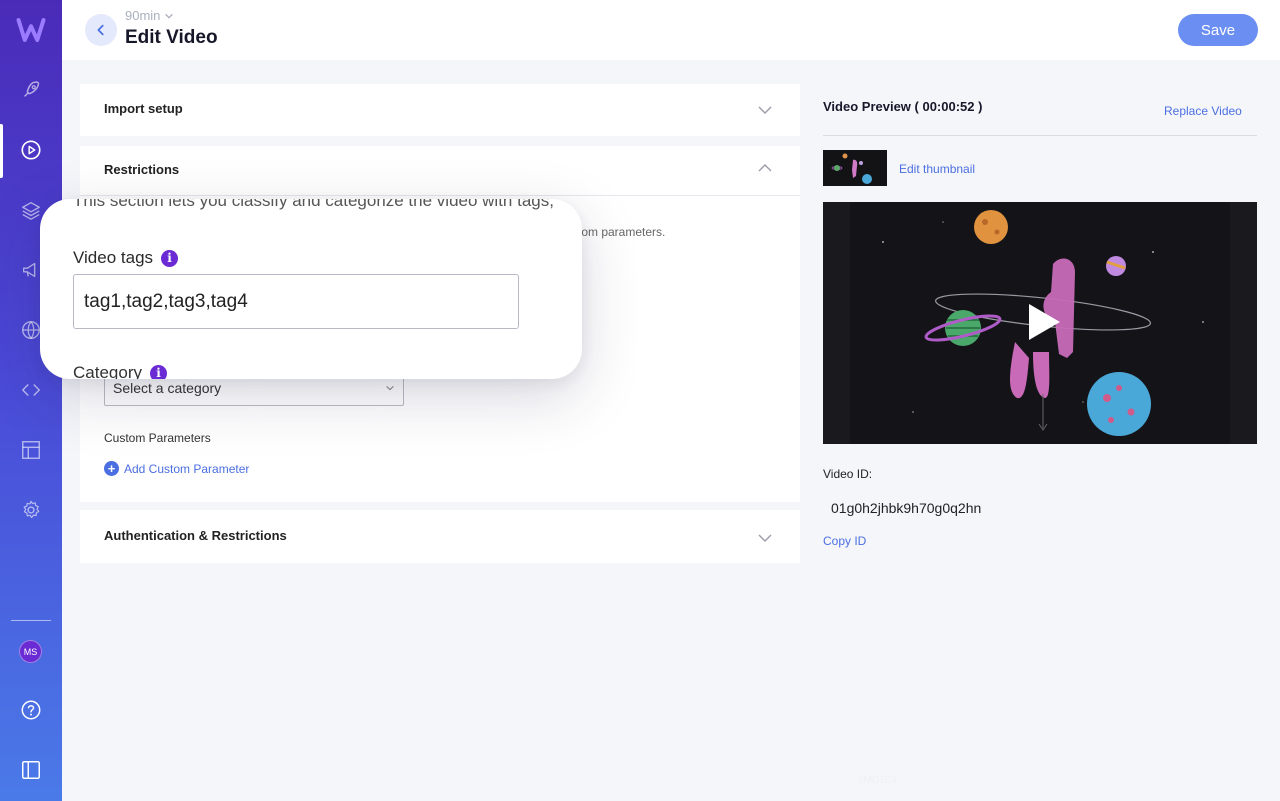  I want to click on add-custom-parameter-button: + Add Custom Parameter, so click(176, 468).